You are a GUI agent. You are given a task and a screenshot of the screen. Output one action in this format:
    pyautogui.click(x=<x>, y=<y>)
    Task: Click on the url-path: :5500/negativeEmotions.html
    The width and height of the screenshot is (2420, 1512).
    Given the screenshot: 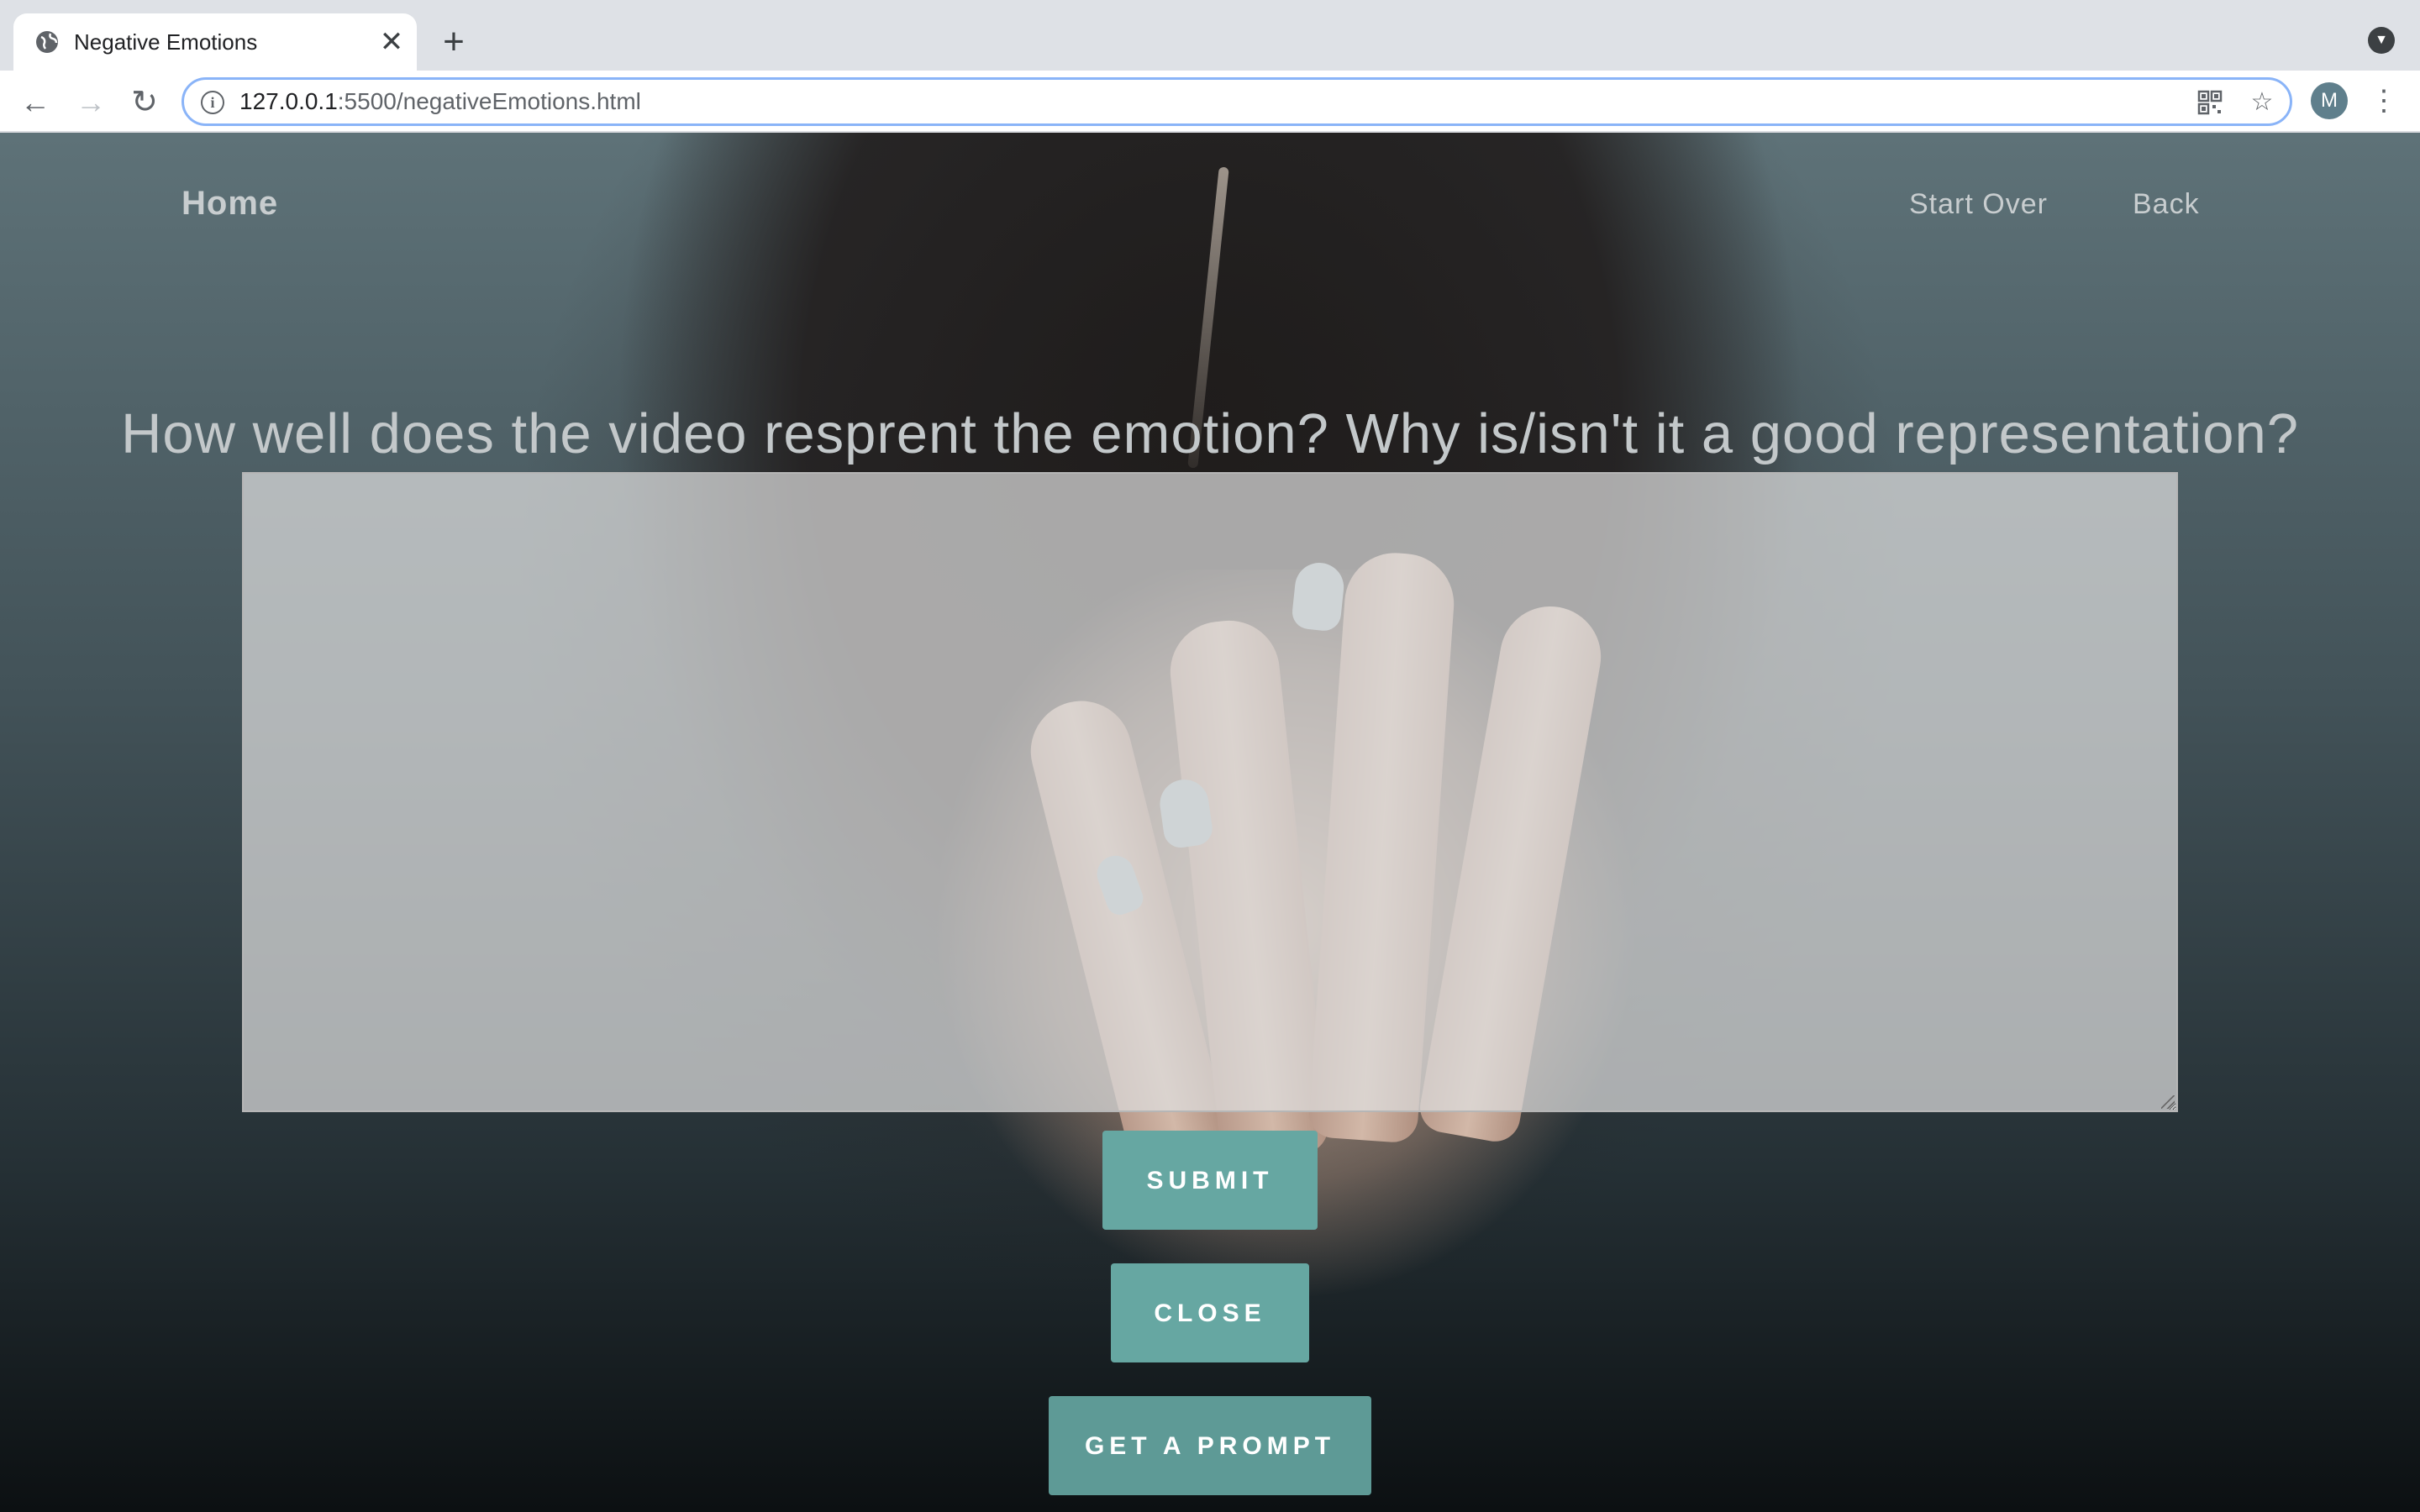 What is the action you would take?
    pyautogui.click(x=489, y=101)
    